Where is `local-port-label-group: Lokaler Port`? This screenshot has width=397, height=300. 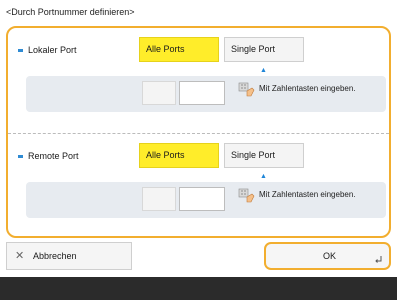 local-port-label-group: Lokaler Port is located at coordinates (47, 50).